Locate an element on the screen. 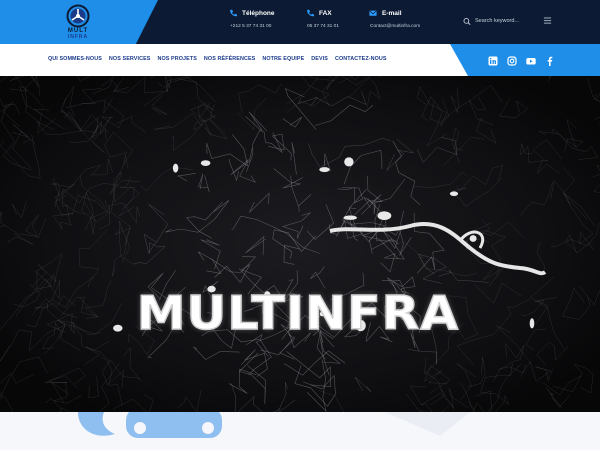 The width and height of the screenshot is (600, 450). contact-fax: FAX 05 37 74 31 01 is located at coordinates (323, 19).